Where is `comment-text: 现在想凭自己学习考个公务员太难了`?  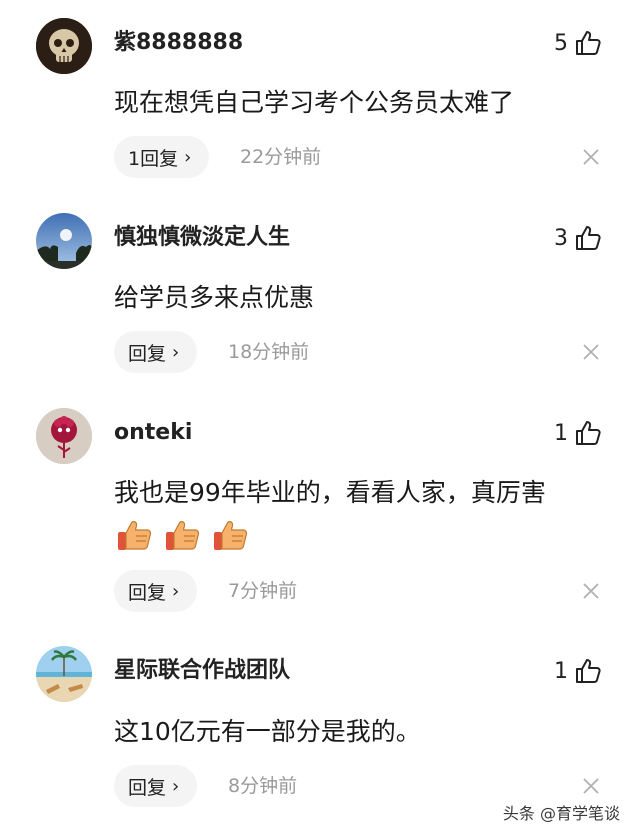
comment-text: 现在想凭自己学习考个公务员太难了 is located at coordinates (314, 102).